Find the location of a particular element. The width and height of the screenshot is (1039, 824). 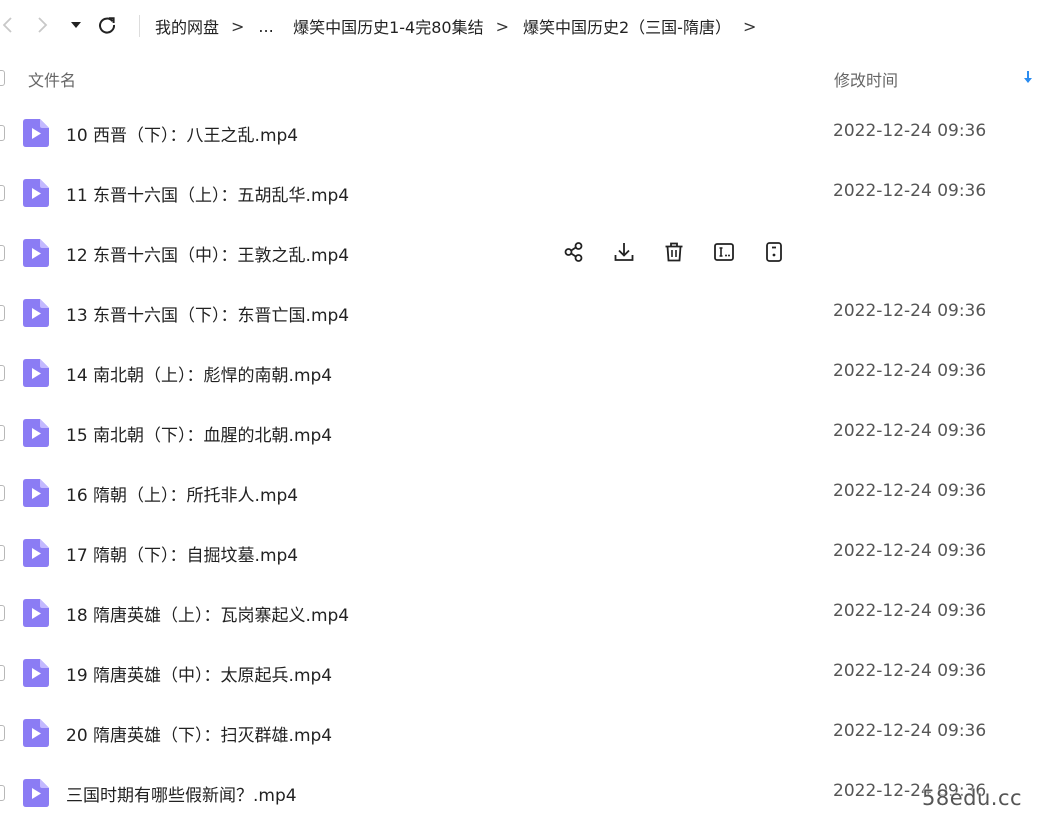

file-row: 10 西晋（下）：八王之乱.mp4 2022-12-24 09:36 is located at coordinates (519, 132).